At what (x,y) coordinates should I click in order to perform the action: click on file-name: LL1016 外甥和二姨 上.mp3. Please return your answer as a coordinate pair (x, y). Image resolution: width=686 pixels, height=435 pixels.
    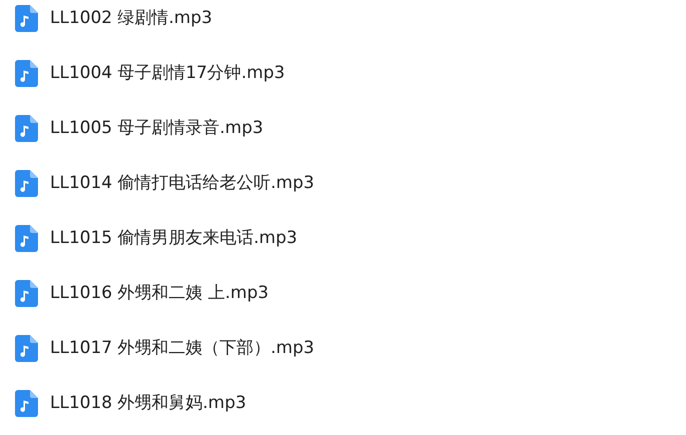
    Looking at the image, I should click on (159, 293).